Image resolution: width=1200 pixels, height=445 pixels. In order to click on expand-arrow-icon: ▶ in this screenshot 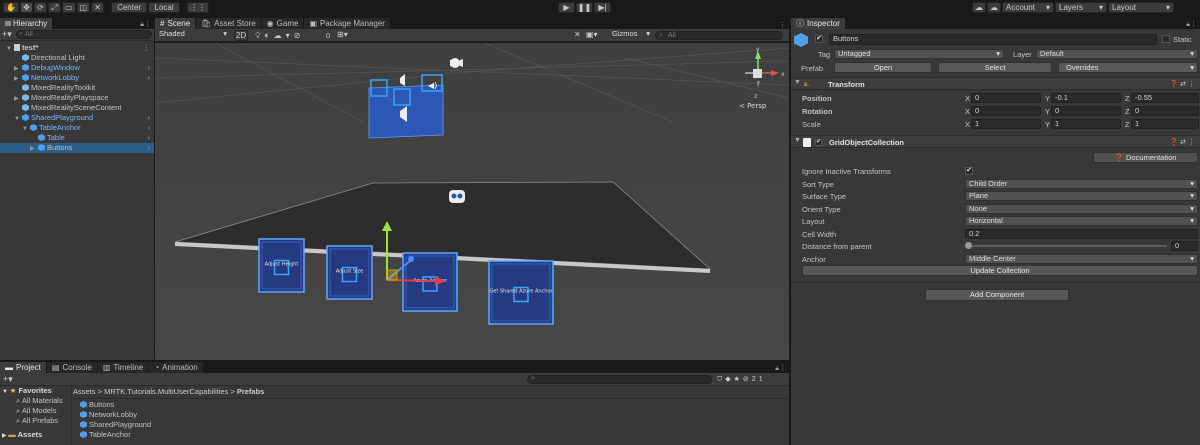, I will do `click(34, 149)`.